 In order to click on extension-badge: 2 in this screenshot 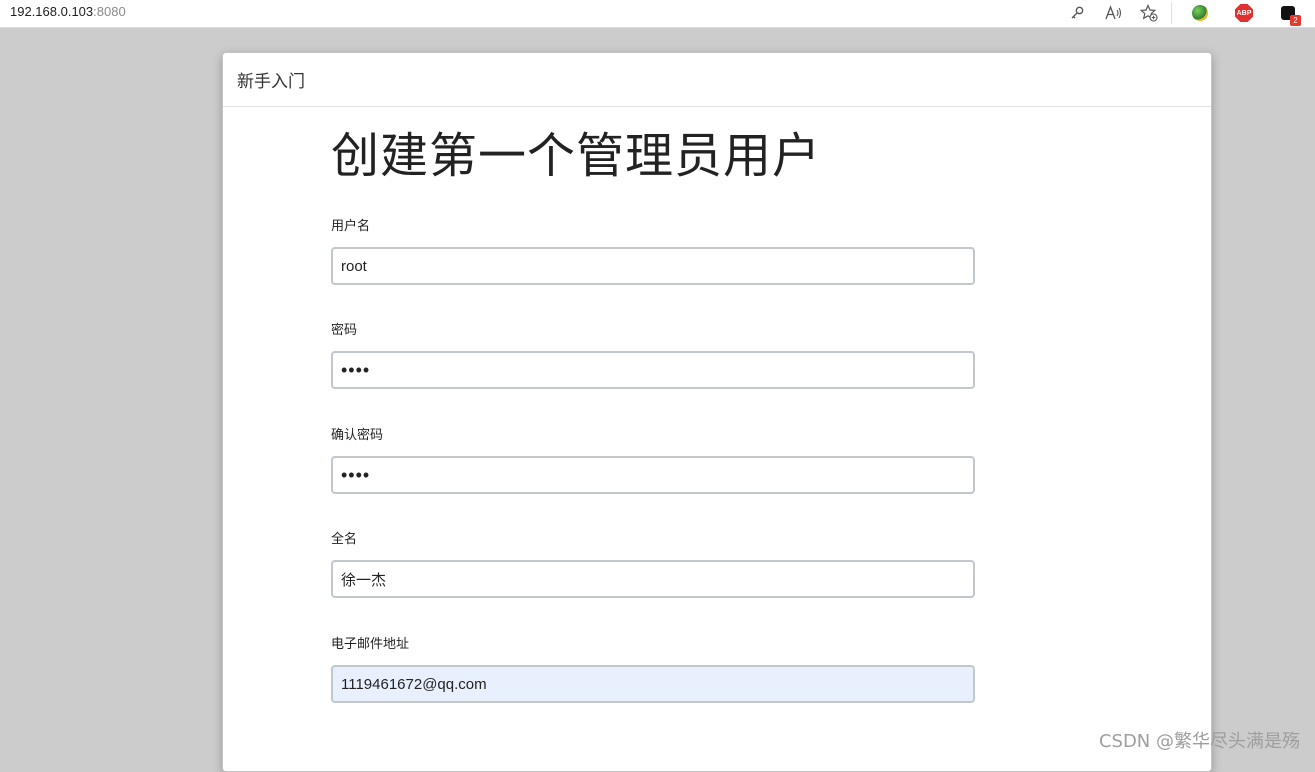, I will do `click(1295, 20)`.